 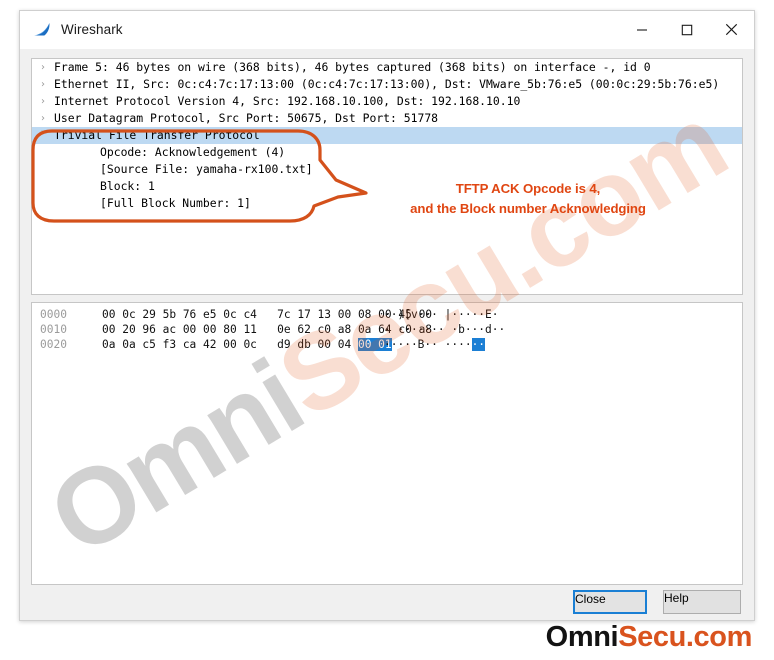 I want to click on hex-ascii-selected: ··, so click(x=478, y=344).